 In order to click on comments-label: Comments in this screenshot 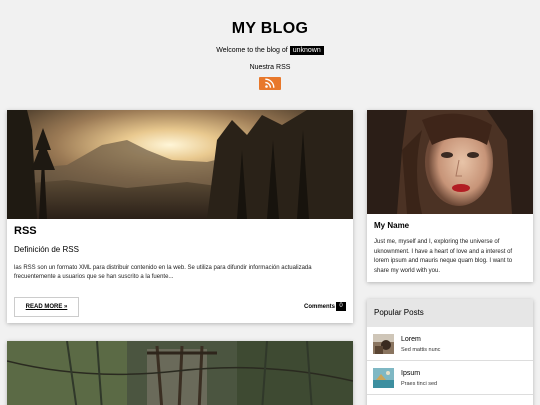, I will do `click(319, 307)`.